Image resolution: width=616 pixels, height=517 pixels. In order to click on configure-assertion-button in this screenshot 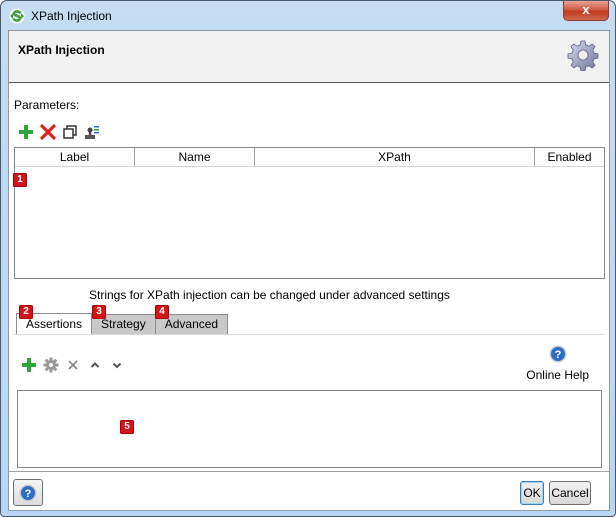, I will do `click(51, 365)`.